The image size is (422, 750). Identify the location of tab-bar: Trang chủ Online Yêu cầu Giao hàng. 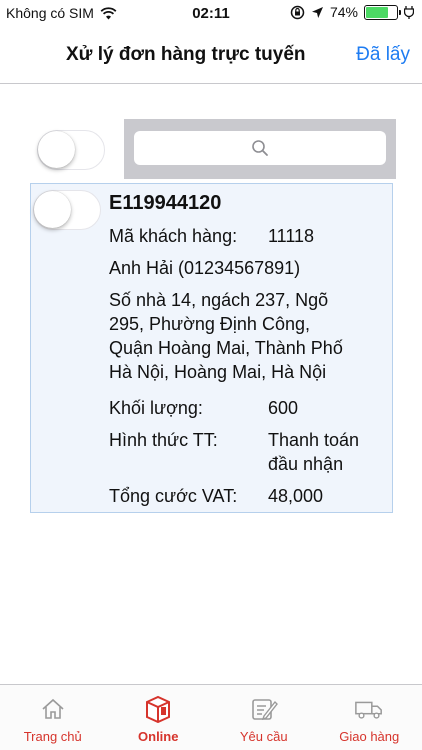
(211, 717).